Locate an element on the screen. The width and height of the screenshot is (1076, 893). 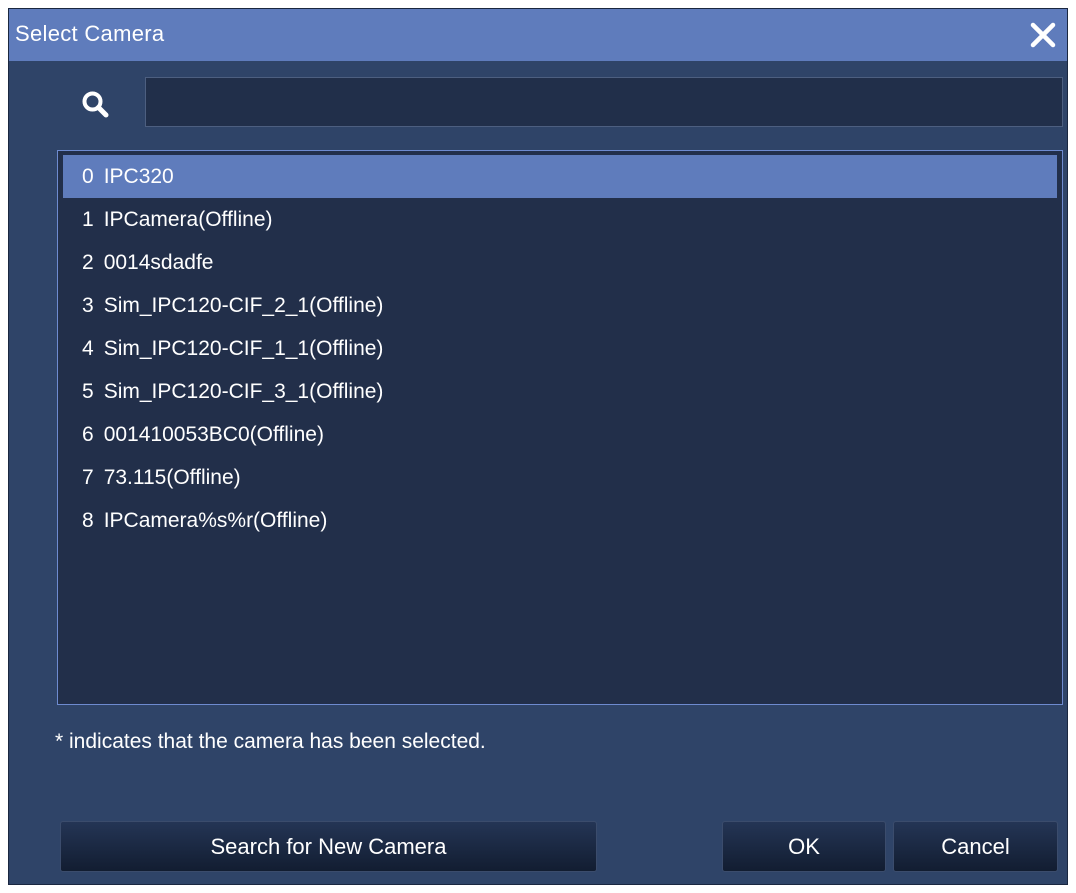
camera-name: Sim_IPC120-CIF_2_1(Offline) is located at coordinates (243, 305).